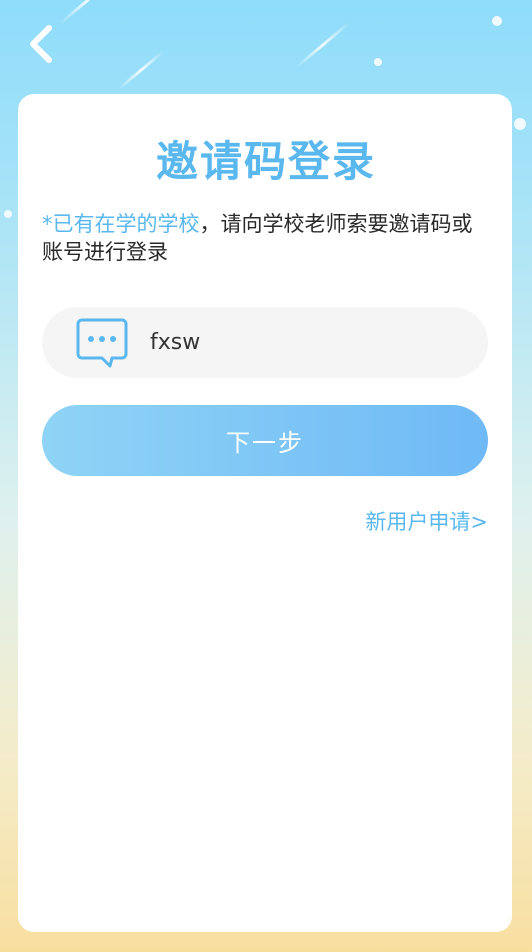  Describe the element at coordinates (262, 238) in the screenshot. I see `instruction-text: *已有在学的学校，请向学校老师索要邀请码或账号进行登录` at that location.